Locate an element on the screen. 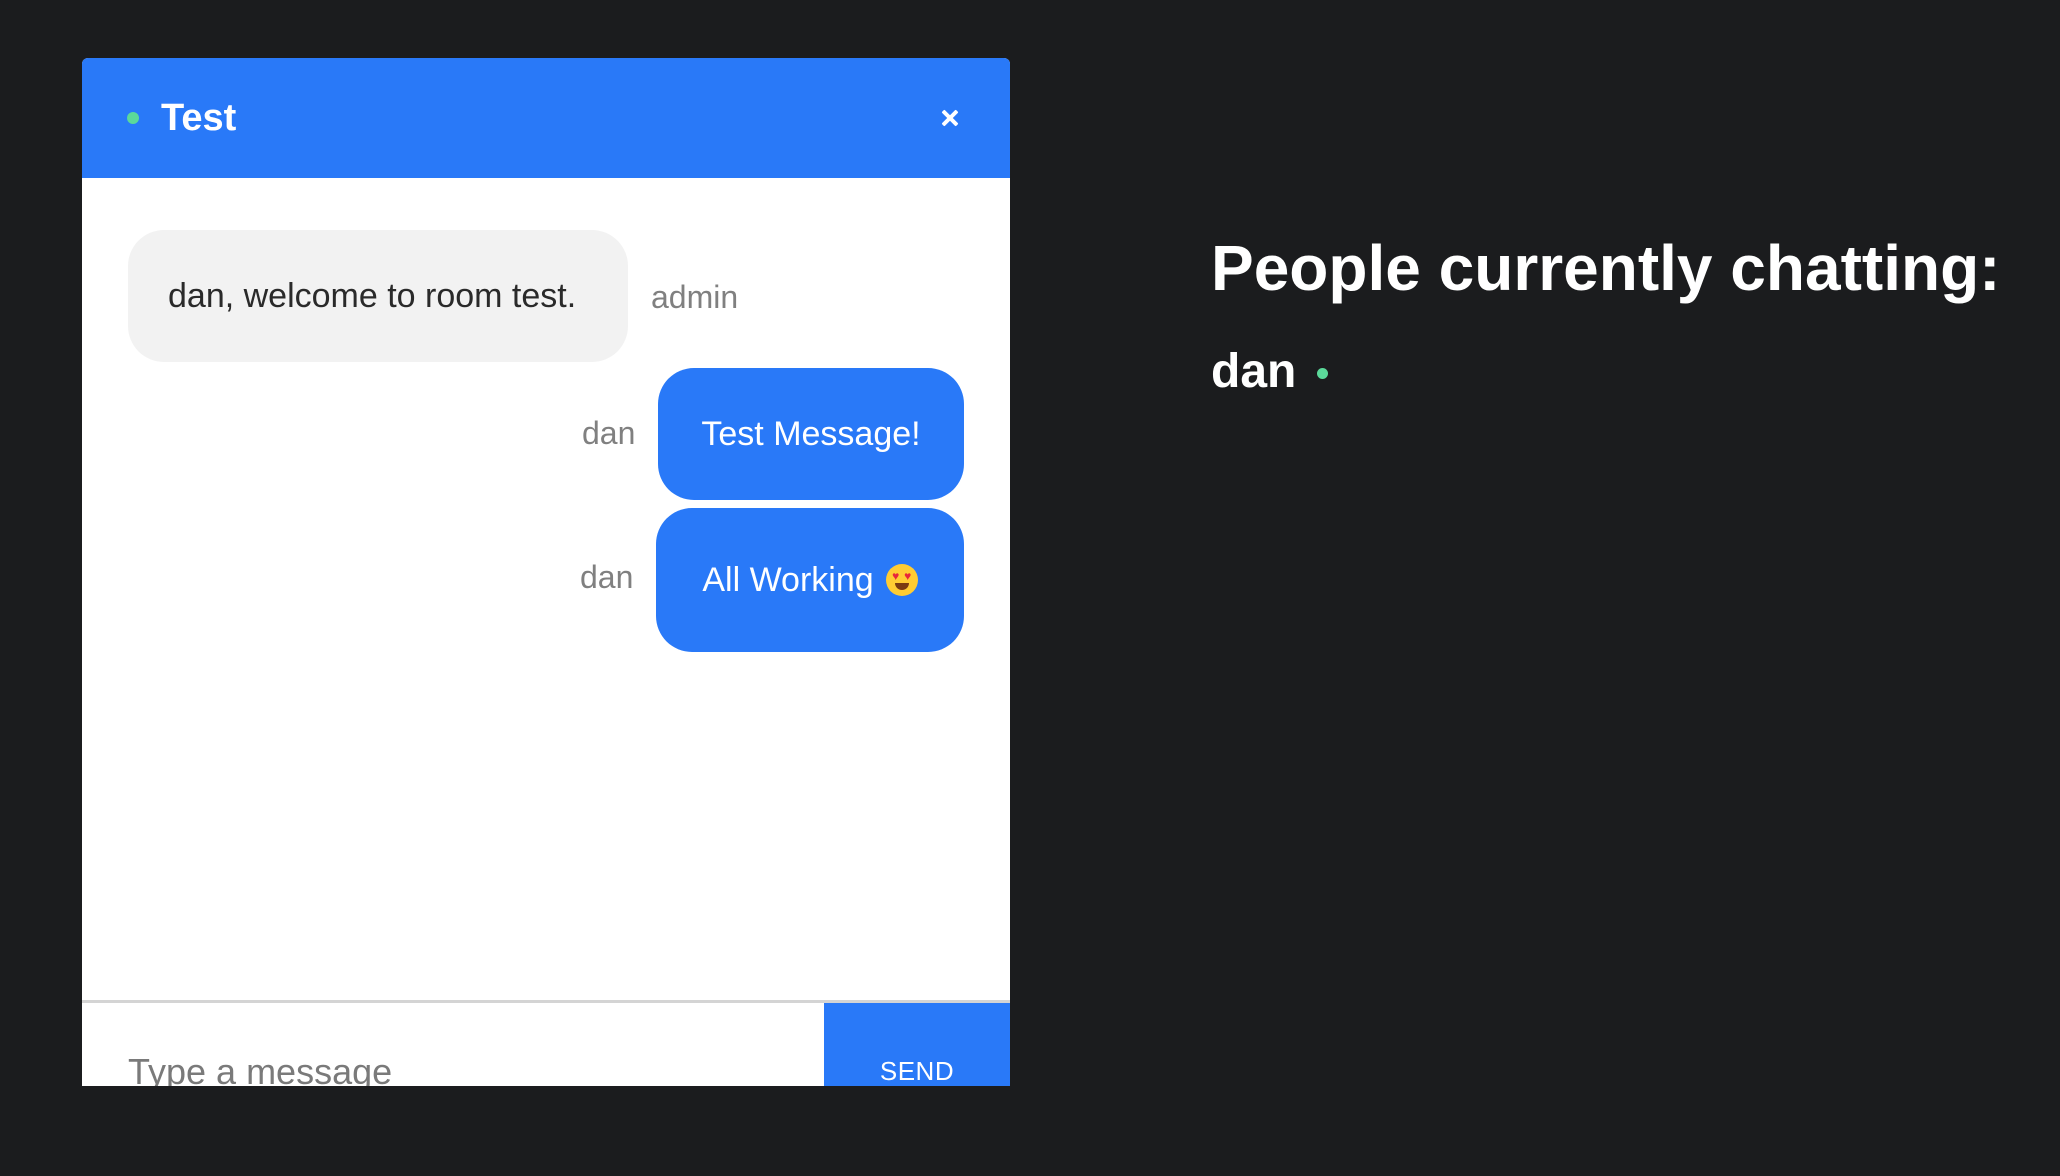  message-bubble-incoming: dan, welcome to room test. is located at coordinates (378, 296).